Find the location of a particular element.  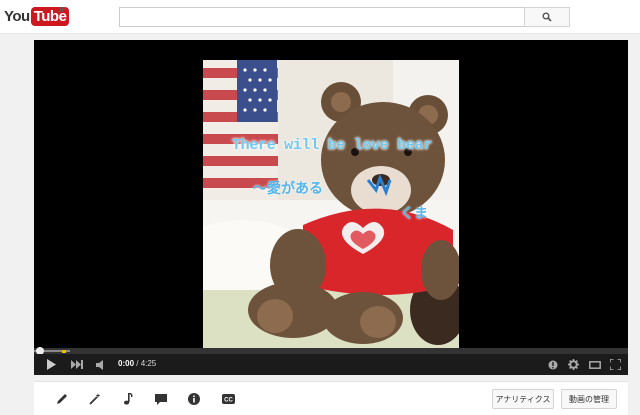

enhancements-wand-icon is located at coordinates (95, 399).